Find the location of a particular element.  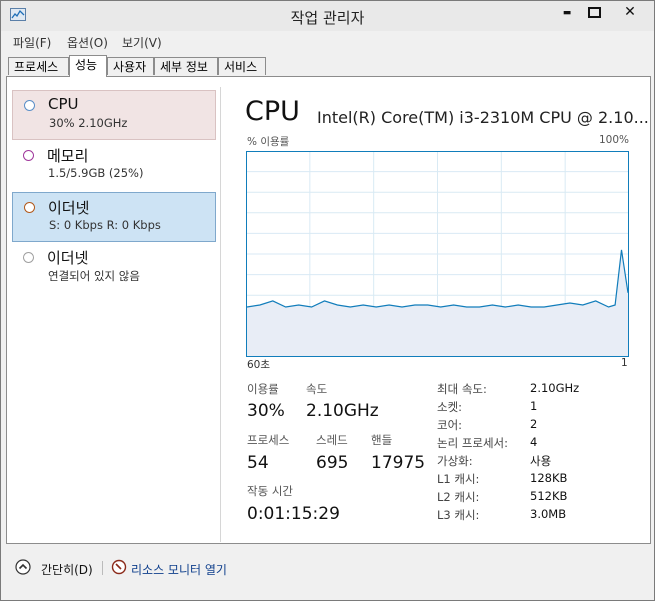

spec-value: 2 is located at coordinates (534, 424).